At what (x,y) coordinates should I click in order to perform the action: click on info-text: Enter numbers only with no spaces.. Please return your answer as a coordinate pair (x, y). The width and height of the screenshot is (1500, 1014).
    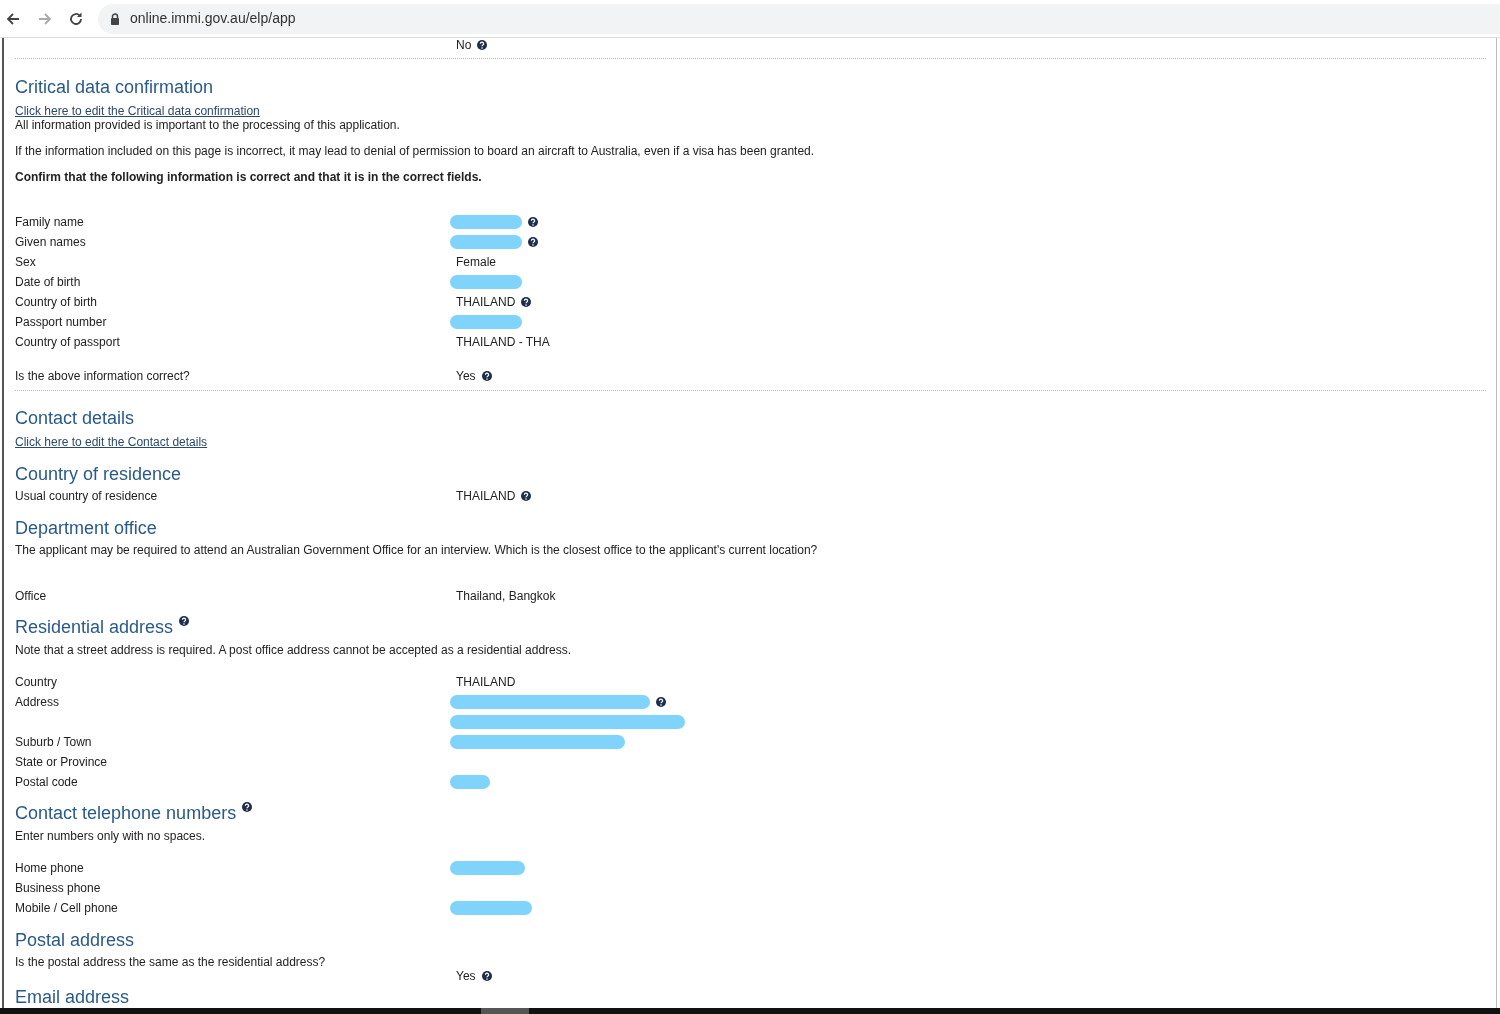
    Looking at the image, I should click on (110, 836).